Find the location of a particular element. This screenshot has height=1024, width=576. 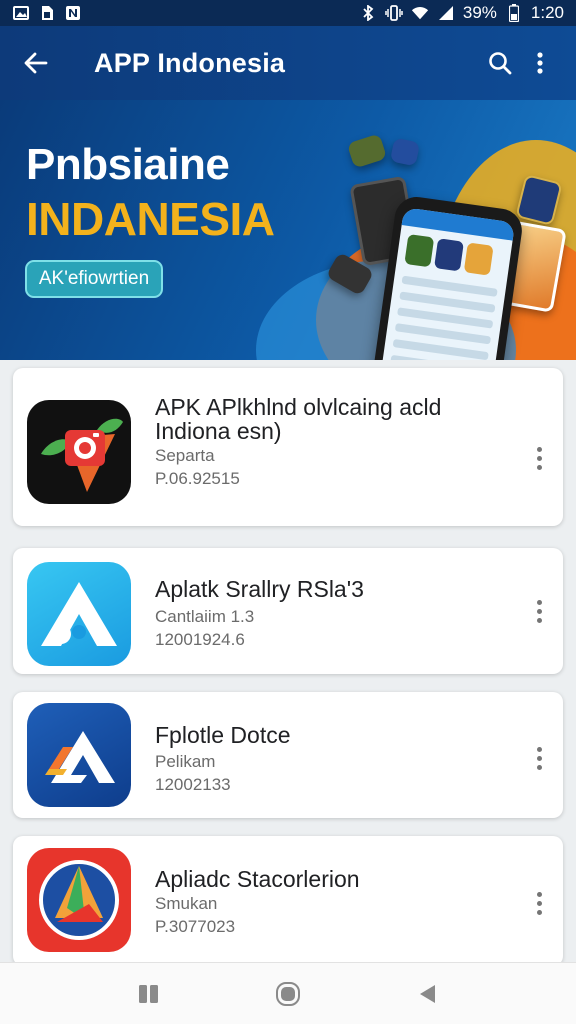

overflow-menu-button is located at coordinates (540, 63).